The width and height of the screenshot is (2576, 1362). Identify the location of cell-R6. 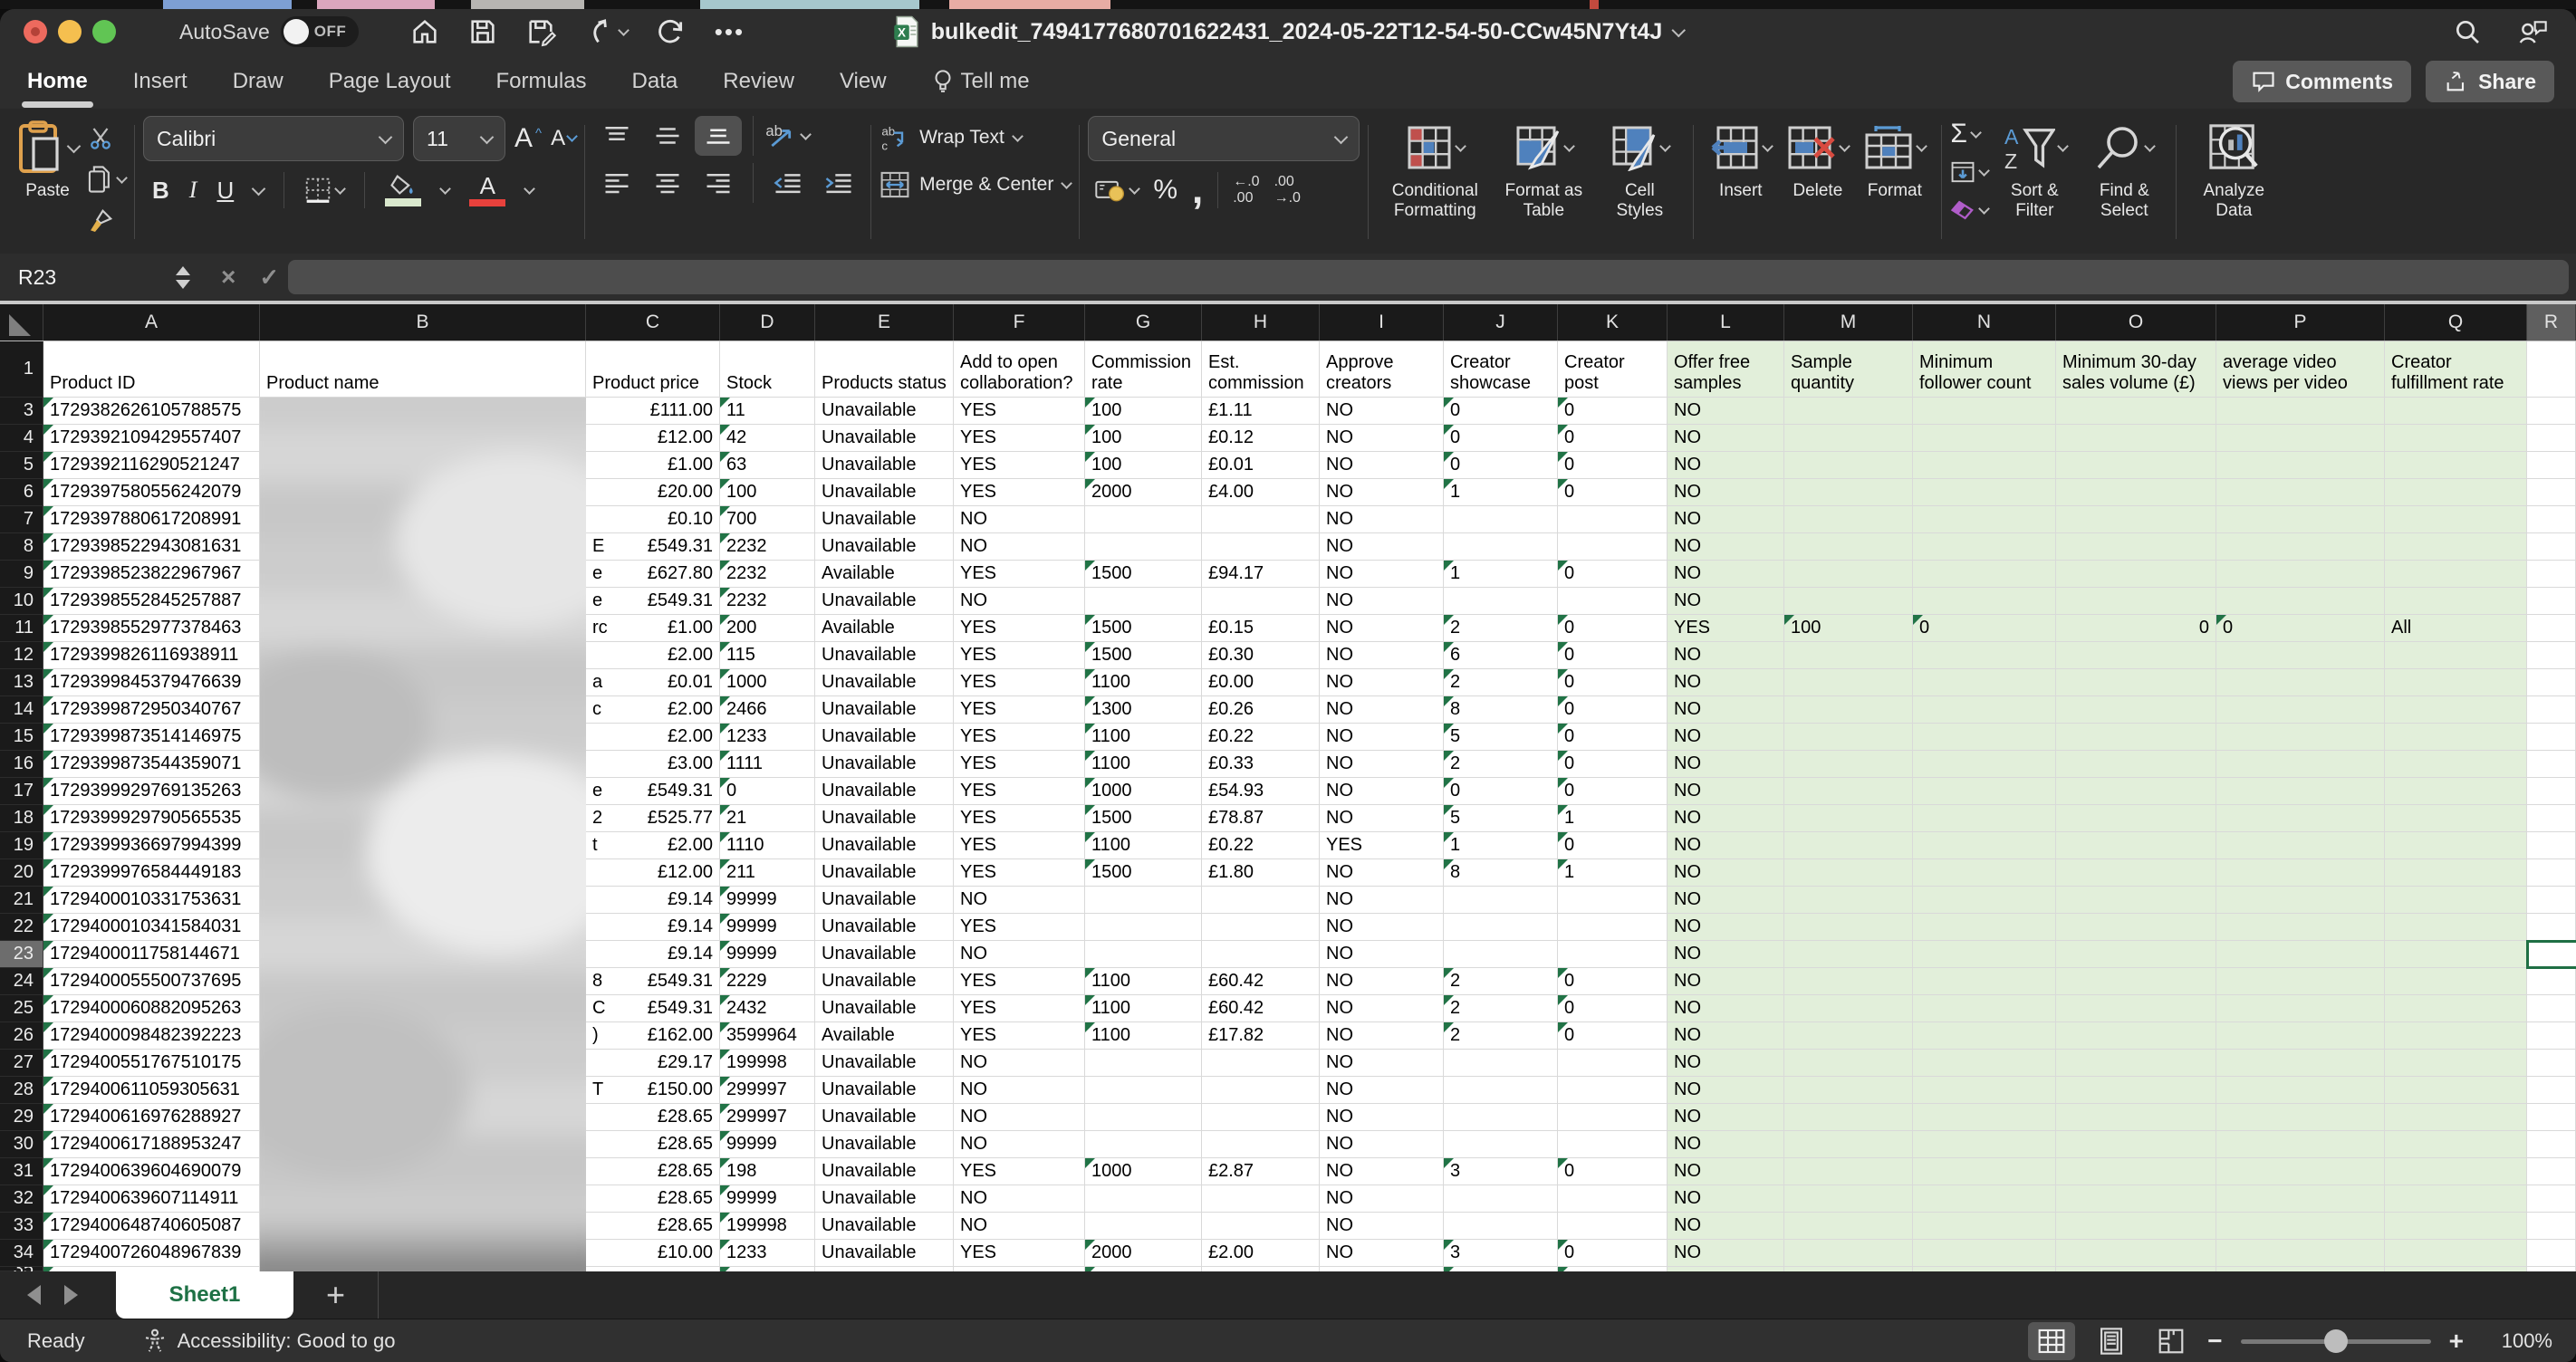
(2551, 492).